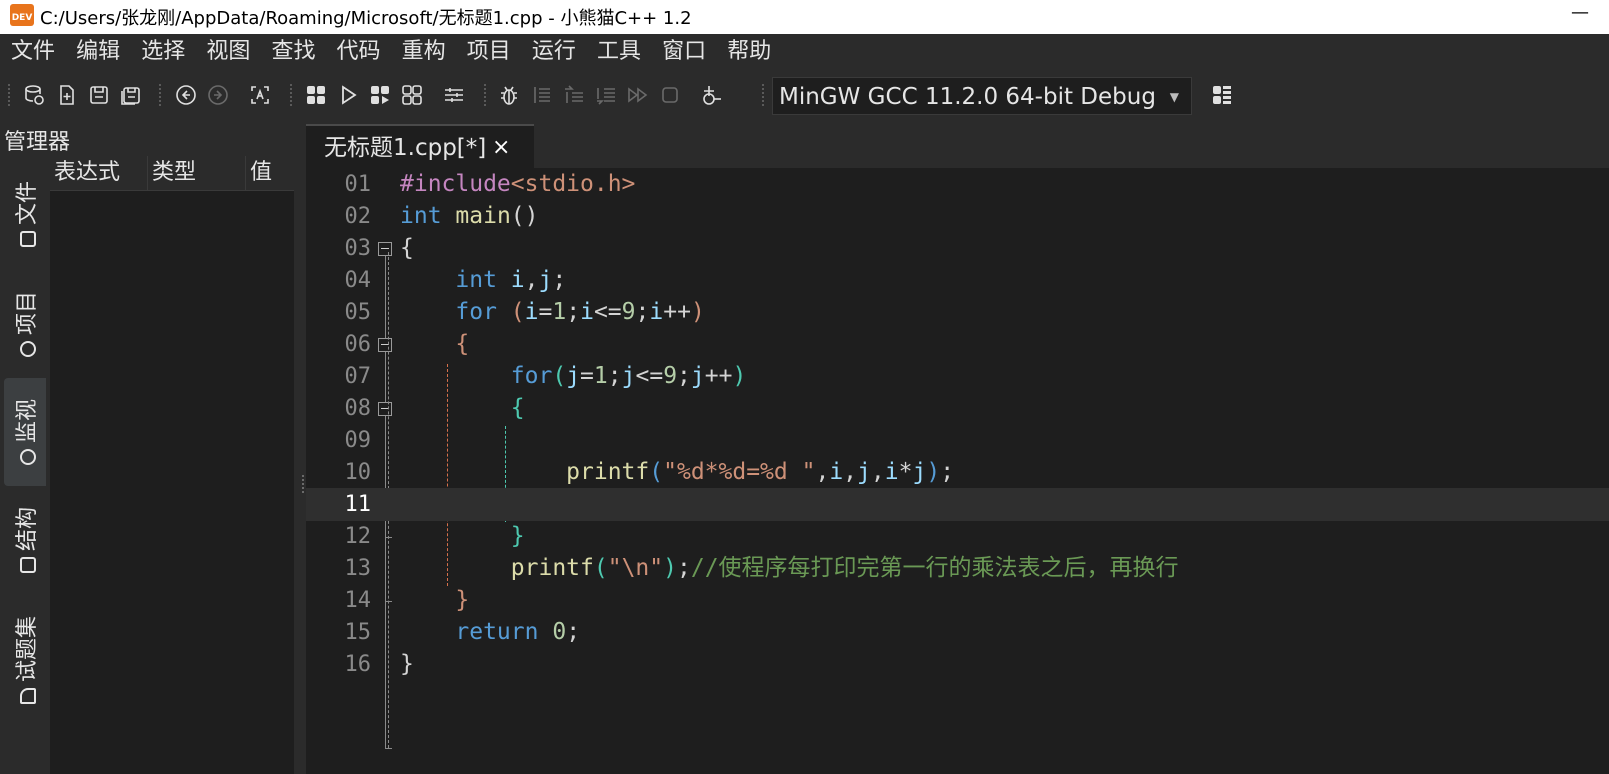 This screenshot has width=1609, height=774. What do you see at coordinates (28, 239) in the screenshot?
I see `file-icon` at bounding box center [28, 239].